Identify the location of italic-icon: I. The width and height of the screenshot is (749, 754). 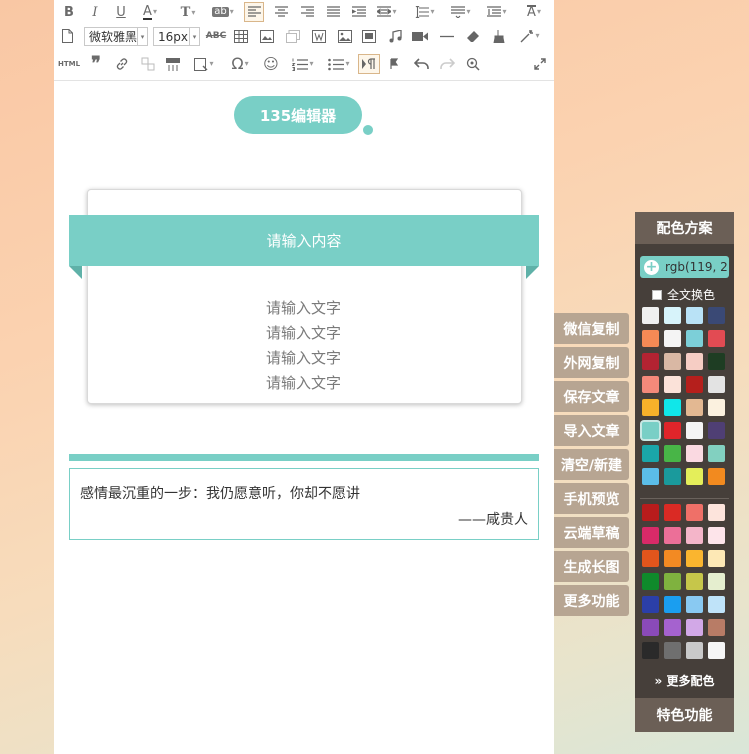
(95, 12).